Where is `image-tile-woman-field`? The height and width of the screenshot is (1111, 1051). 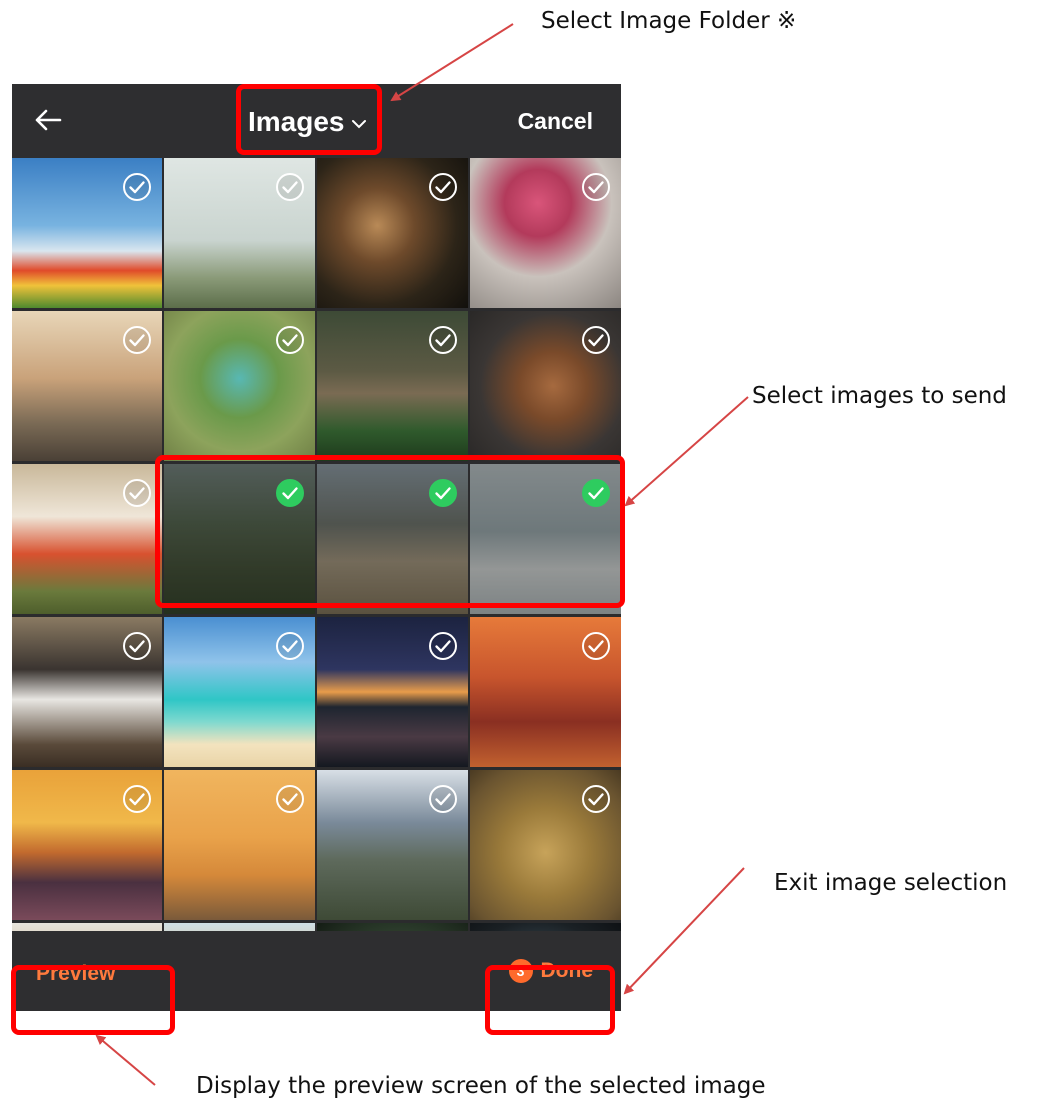 image-tile-woman-field is located at coordinates (239, 539).